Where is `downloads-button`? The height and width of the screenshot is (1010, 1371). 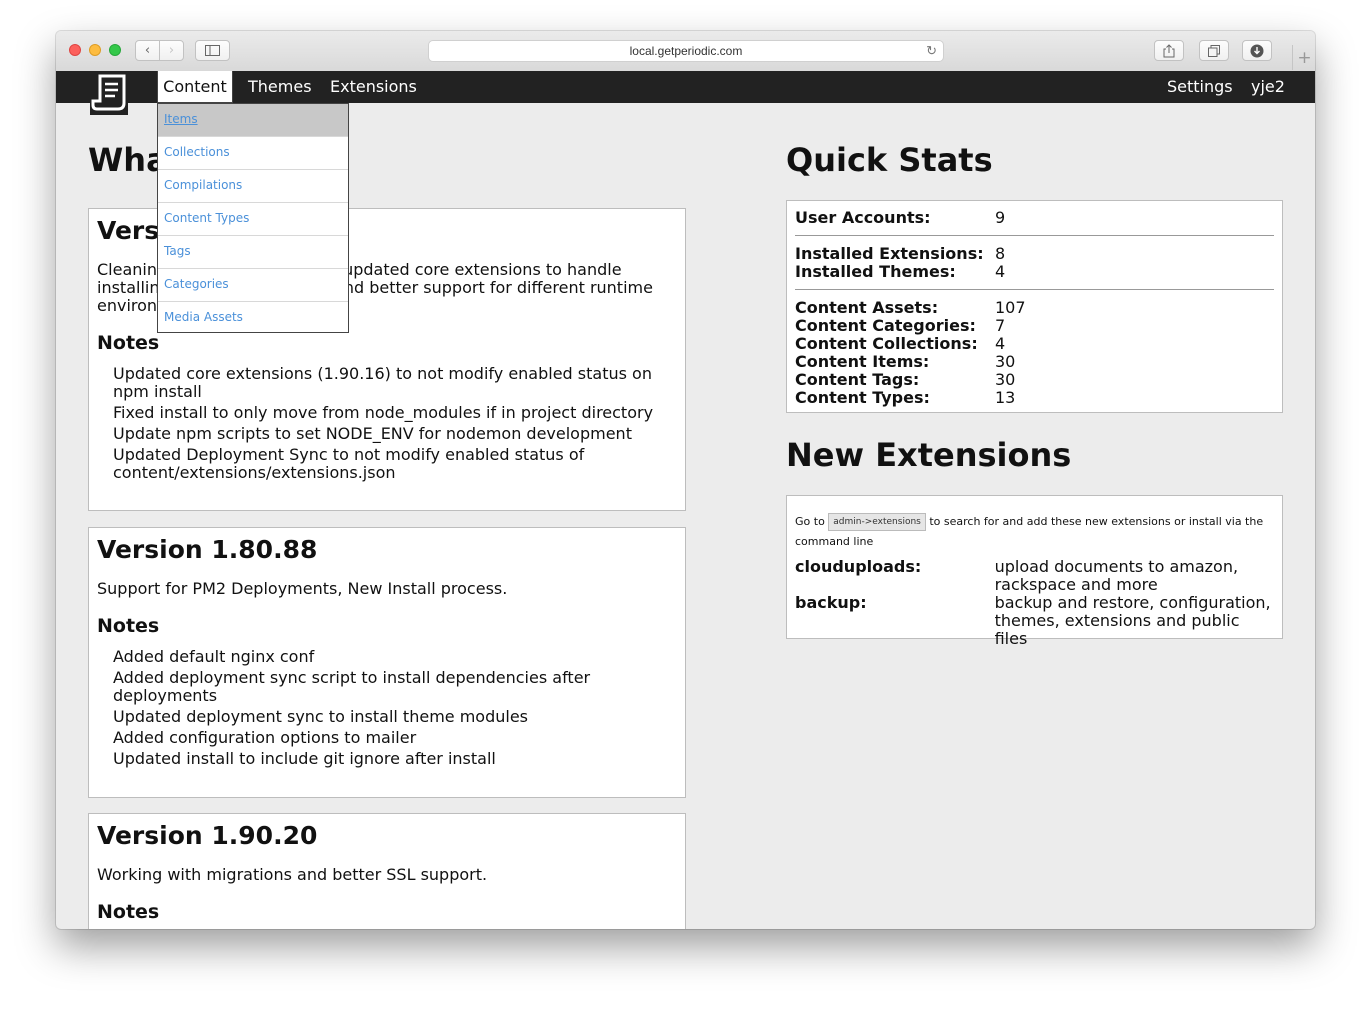
downloads-button is located at coordinates (1257, 50).